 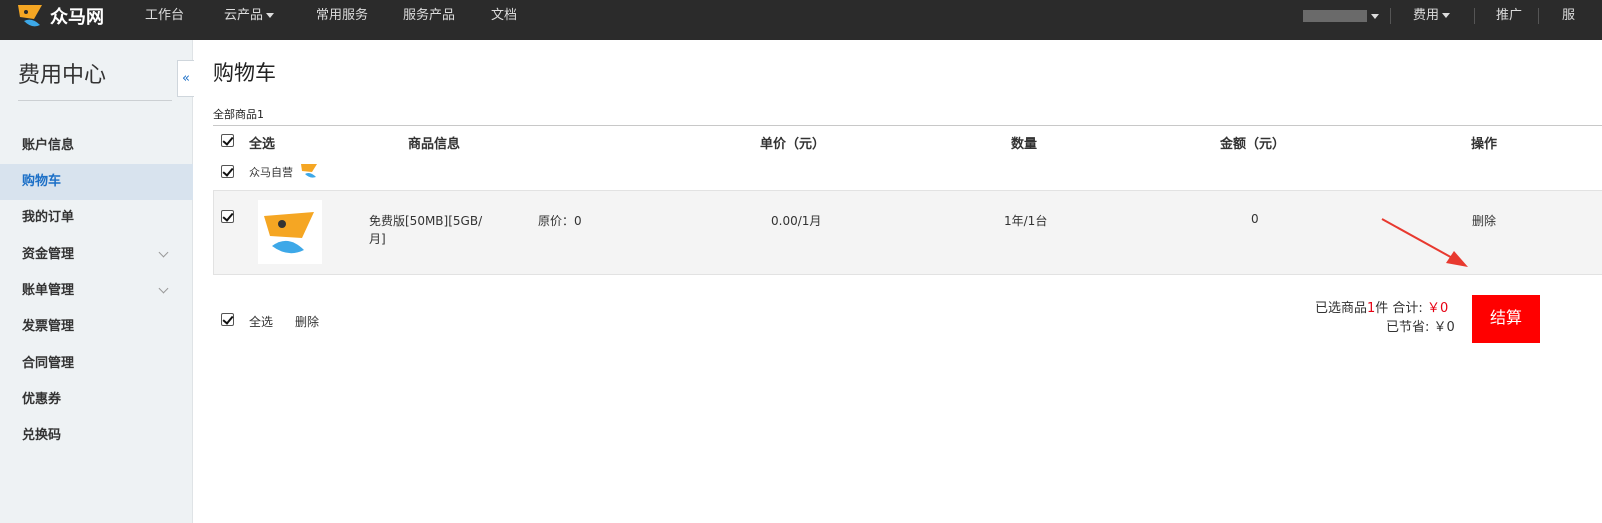 What do you see at coordinates (96, 327) in the screenshot?
I see `sidebar-item-invoices: 发票管理` at bounding box center [96, 327].